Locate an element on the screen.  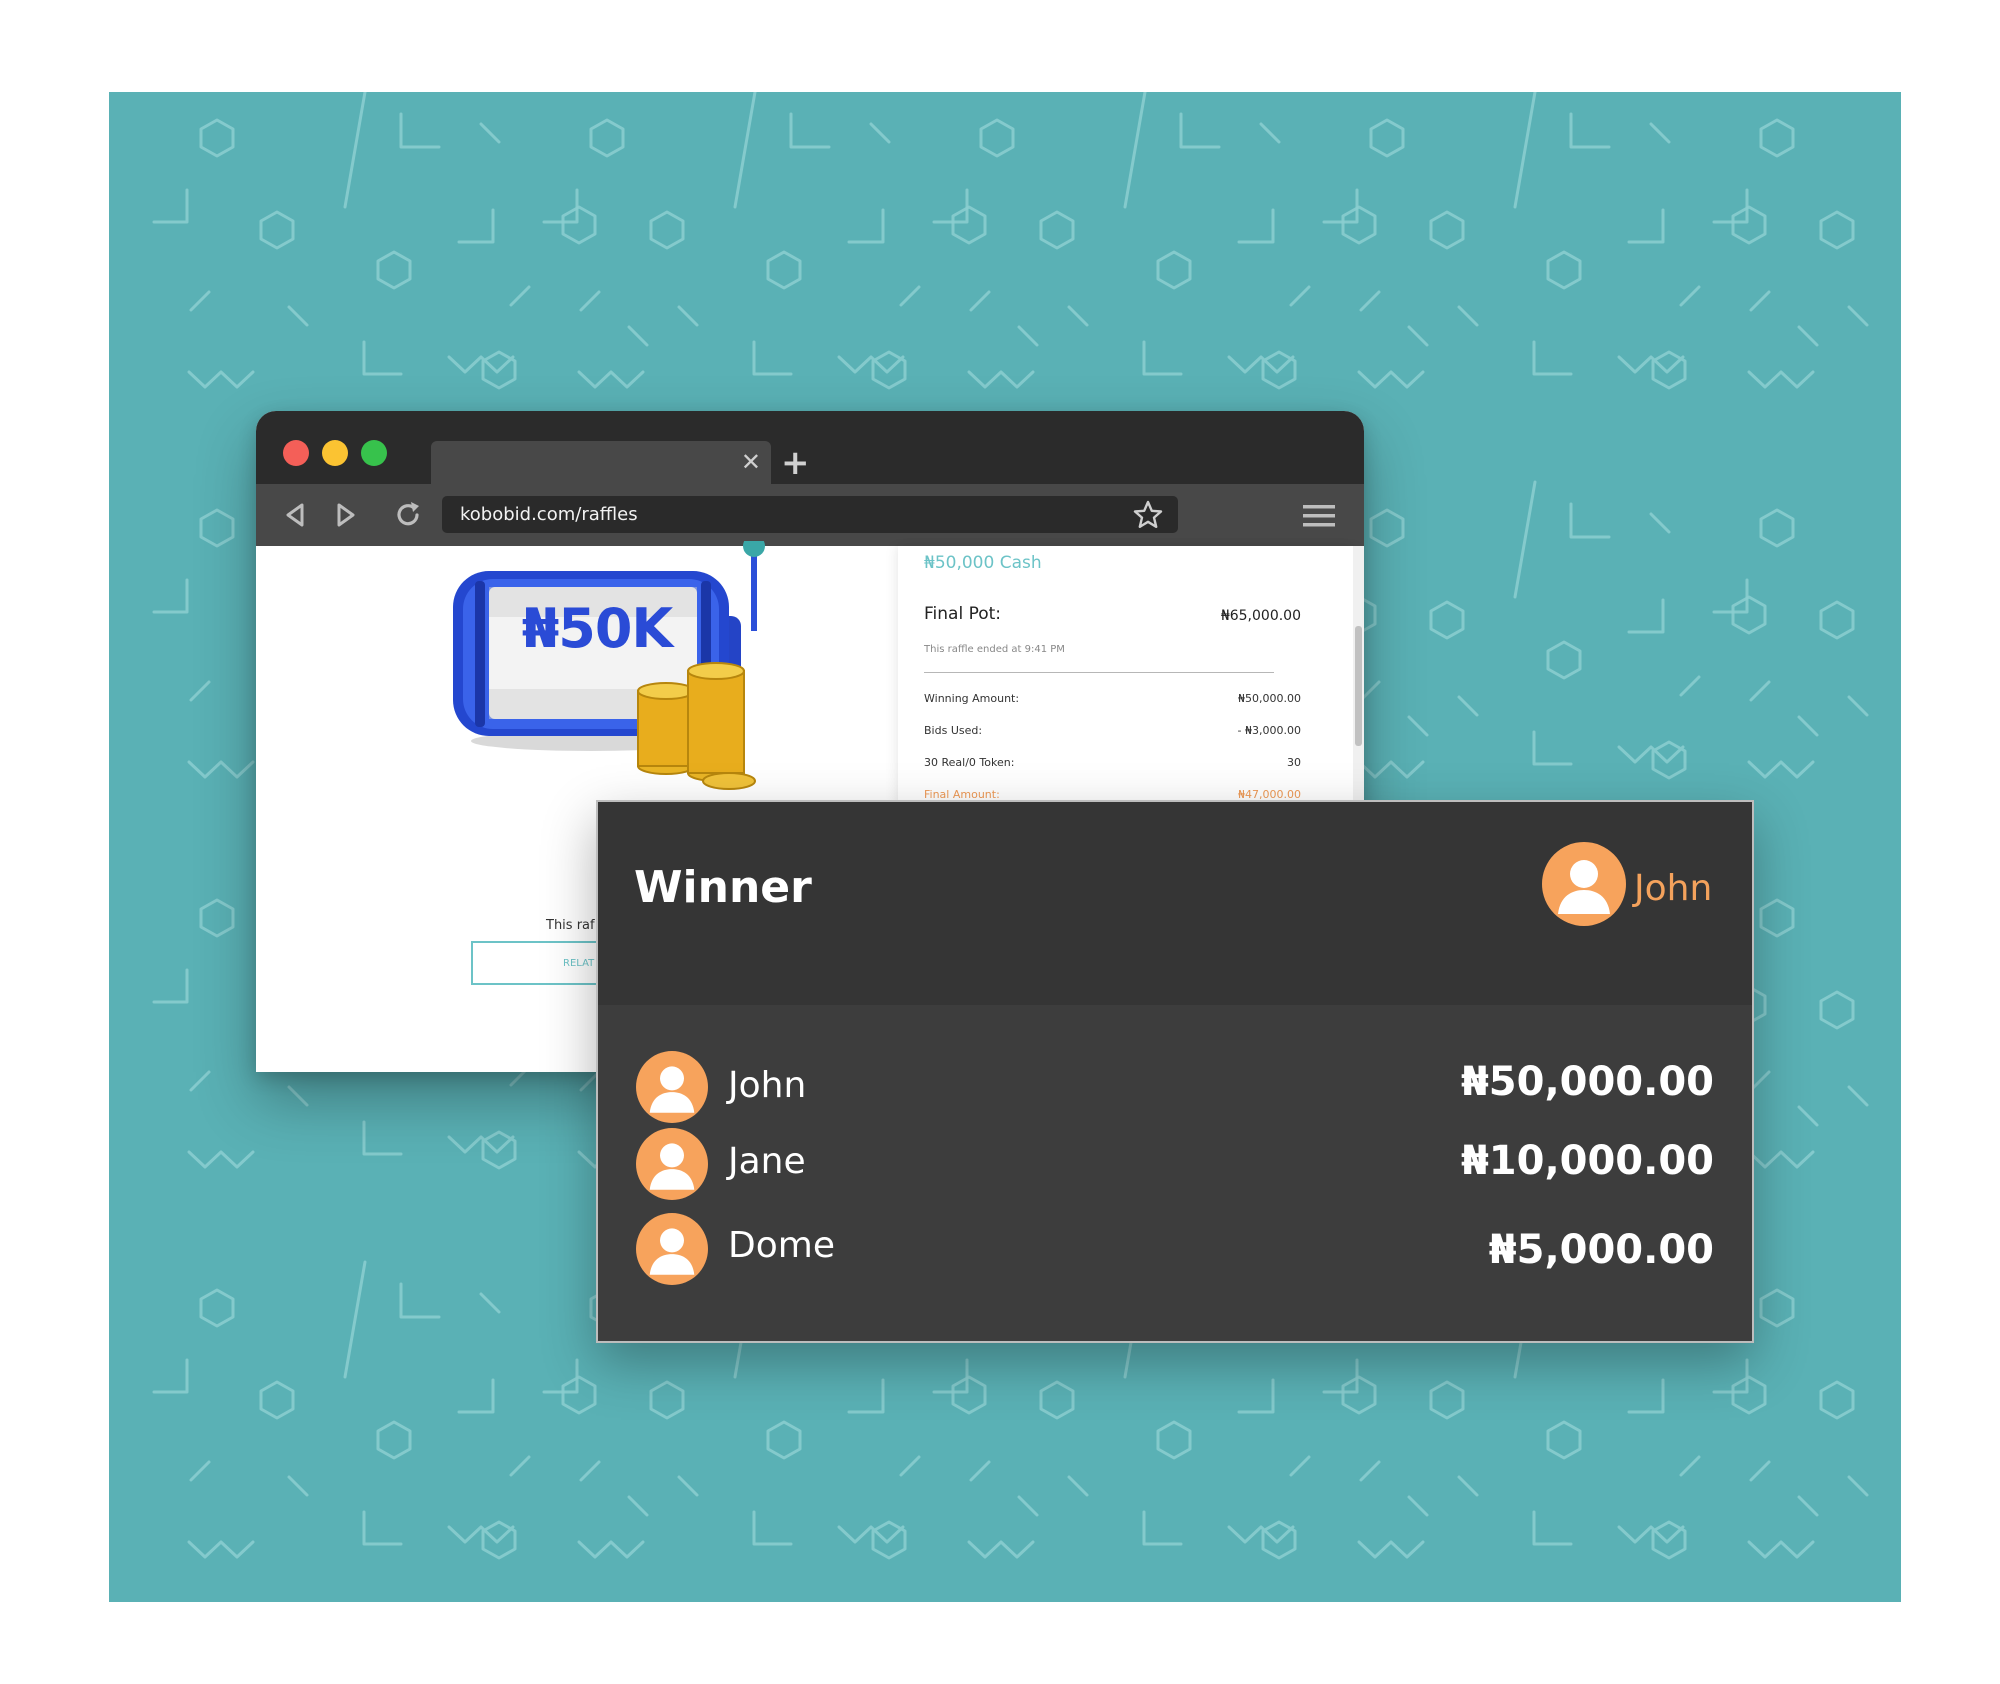
bids-used-label: Bids Used: is located at coordinates (953, 730).